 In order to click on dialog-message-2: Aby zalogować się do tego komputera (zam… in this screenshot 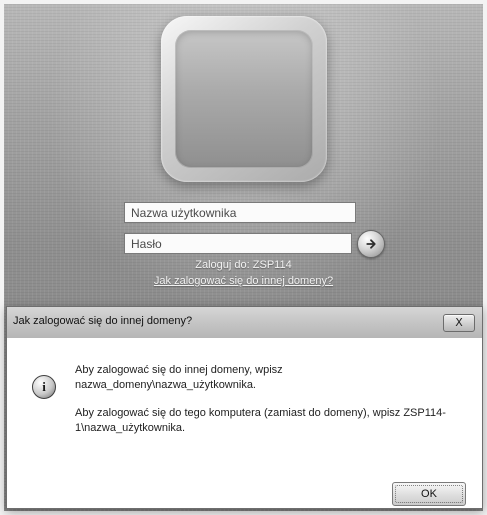, I will do `click(260, 420)`.